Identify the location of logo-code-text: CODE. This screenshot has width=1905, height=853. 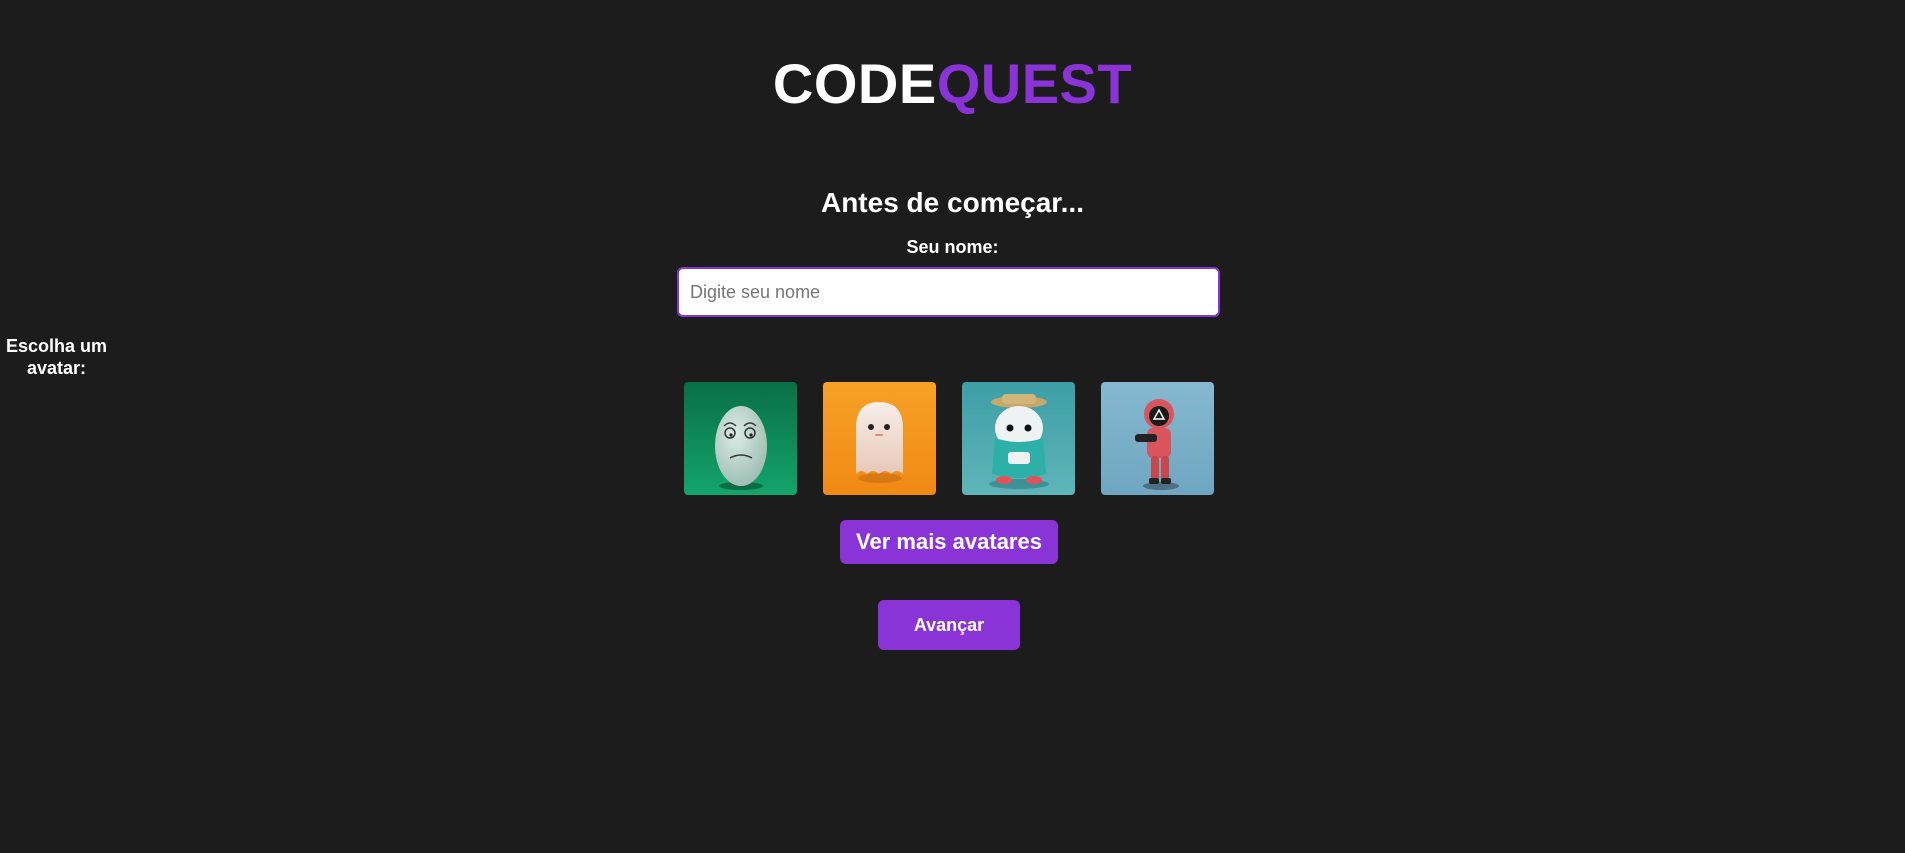
(854, 83).